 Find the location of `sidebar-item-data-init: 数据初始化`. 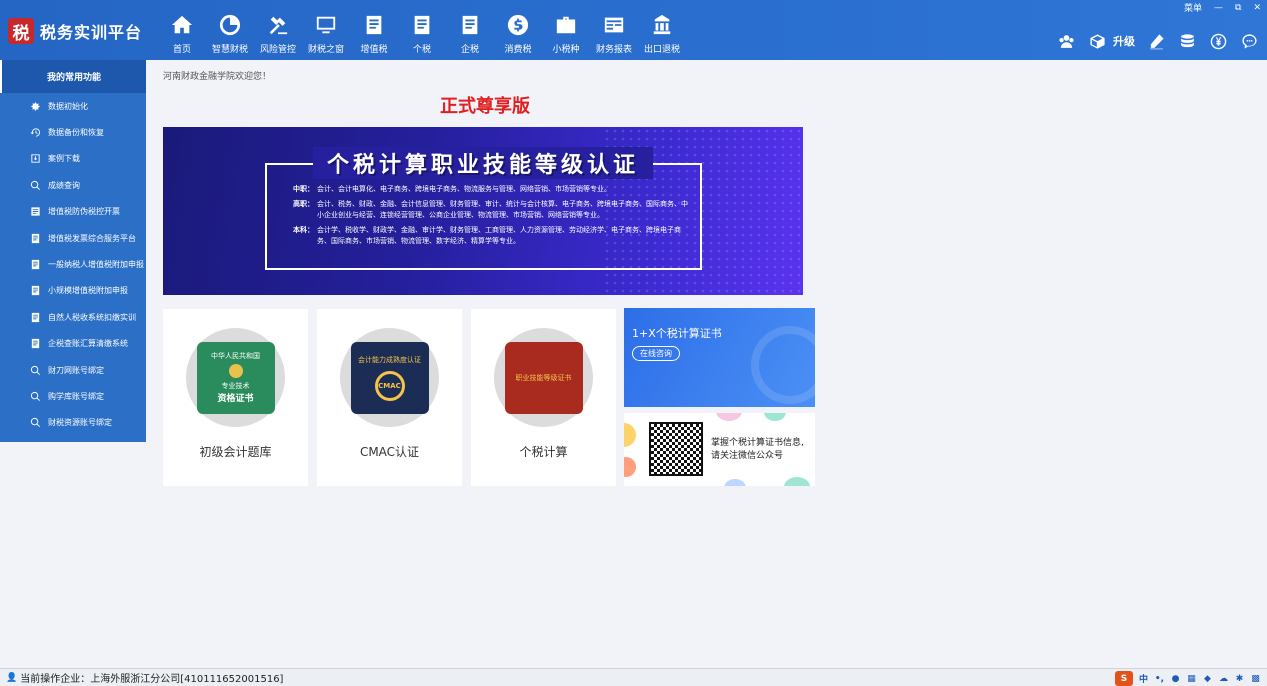

sidebar-item-data-init: 数据初始化 is located at coordinates (73, 106).